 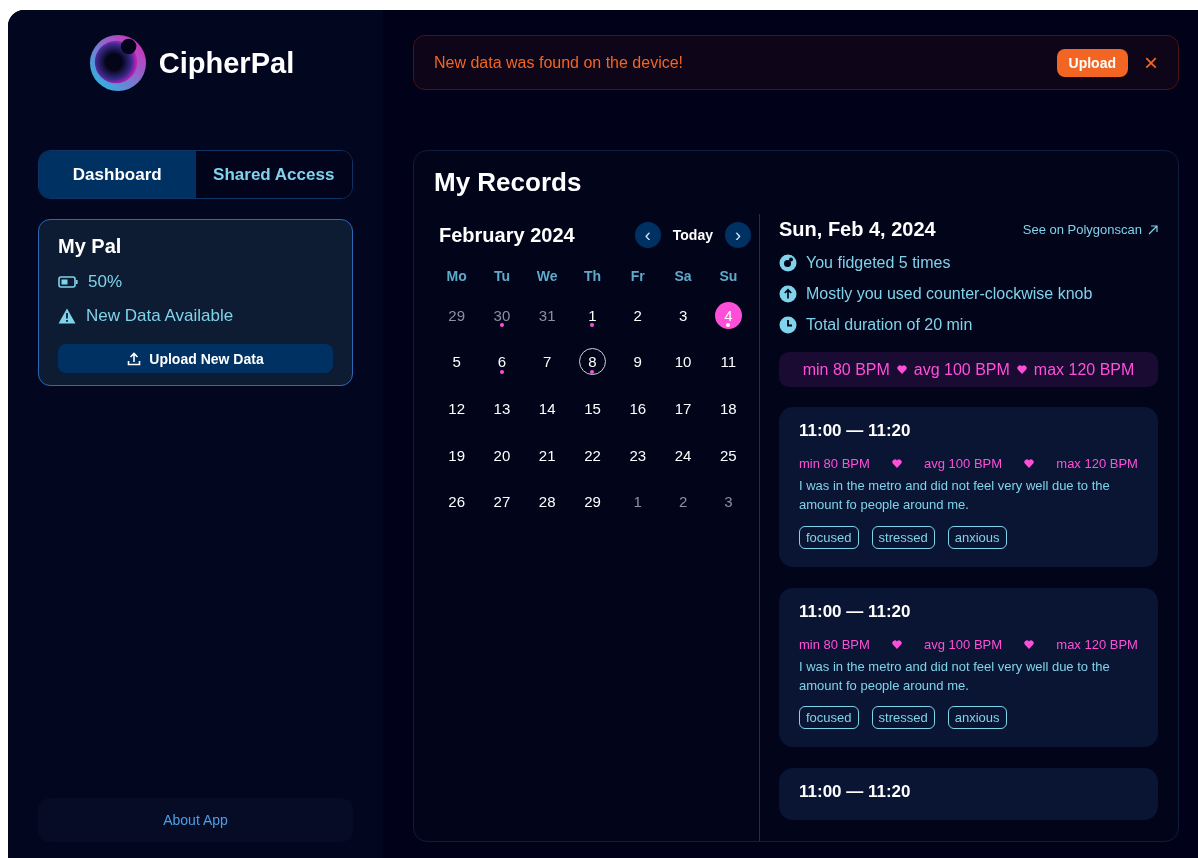 What do you see at coordinates (105, 282) in the screenshot?
I see `battery-level: 50%` at bounding box center [105, 282].